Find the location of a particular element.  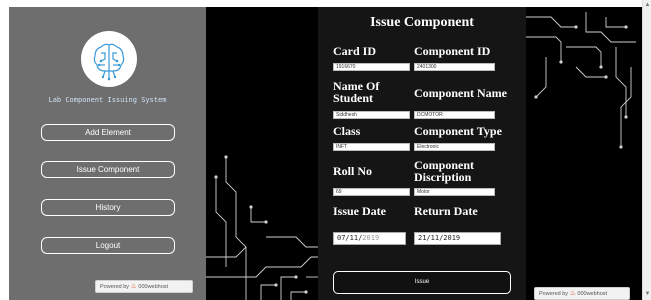

add-element-button: Add Element is located at coordinates (108, 132).